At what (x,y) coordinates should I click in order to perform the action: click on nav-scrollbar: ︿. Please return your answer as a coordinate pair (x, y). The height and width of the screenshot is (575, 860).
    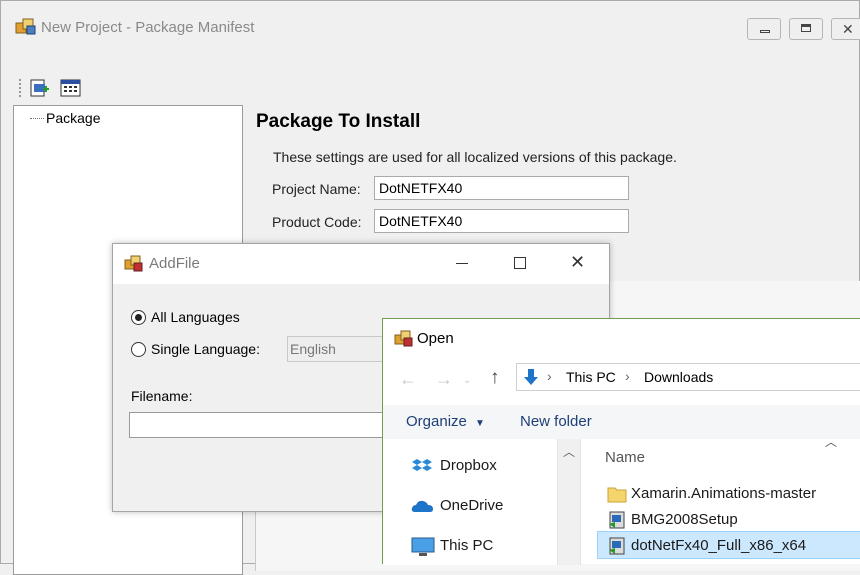
    Looking at the image, I should click on (569, 502).